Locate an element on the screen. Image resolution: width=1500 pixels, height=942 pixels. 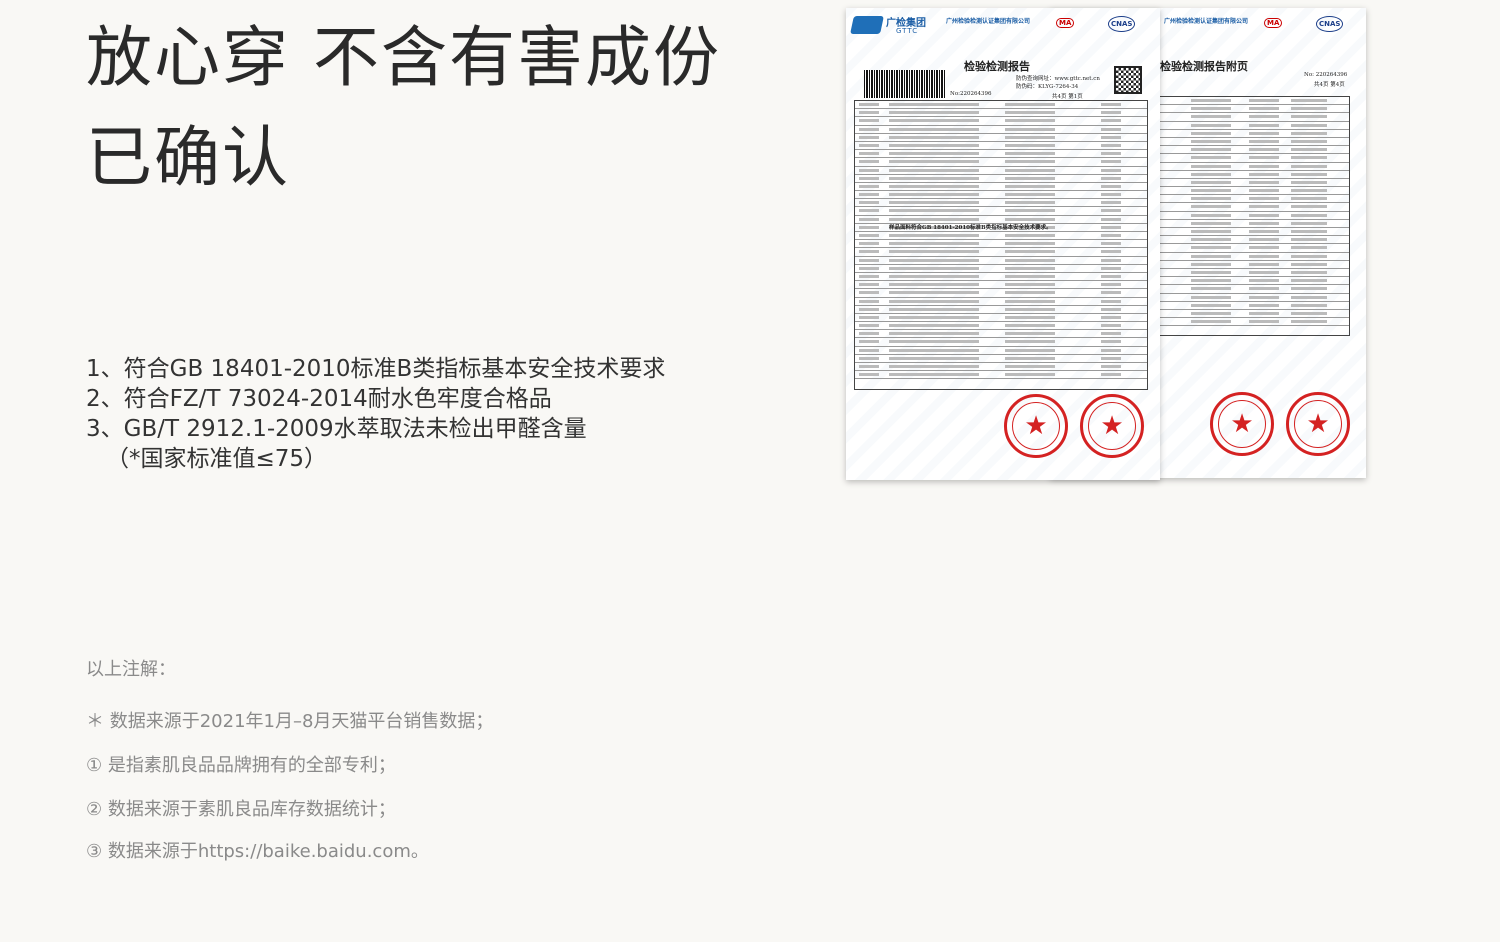
footnote-item: ① 是指素肌良品品牌拥有的全部专利； is located at coordinates (241, 765).